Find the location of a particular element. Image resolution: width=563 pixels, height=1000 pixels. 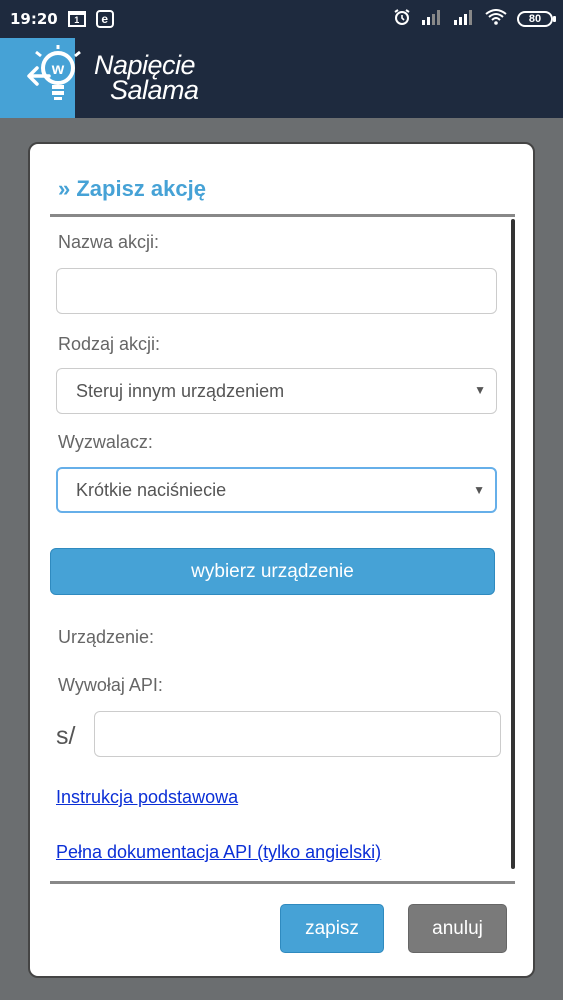

save-button: zapisz is located at coordinates (332, 928).